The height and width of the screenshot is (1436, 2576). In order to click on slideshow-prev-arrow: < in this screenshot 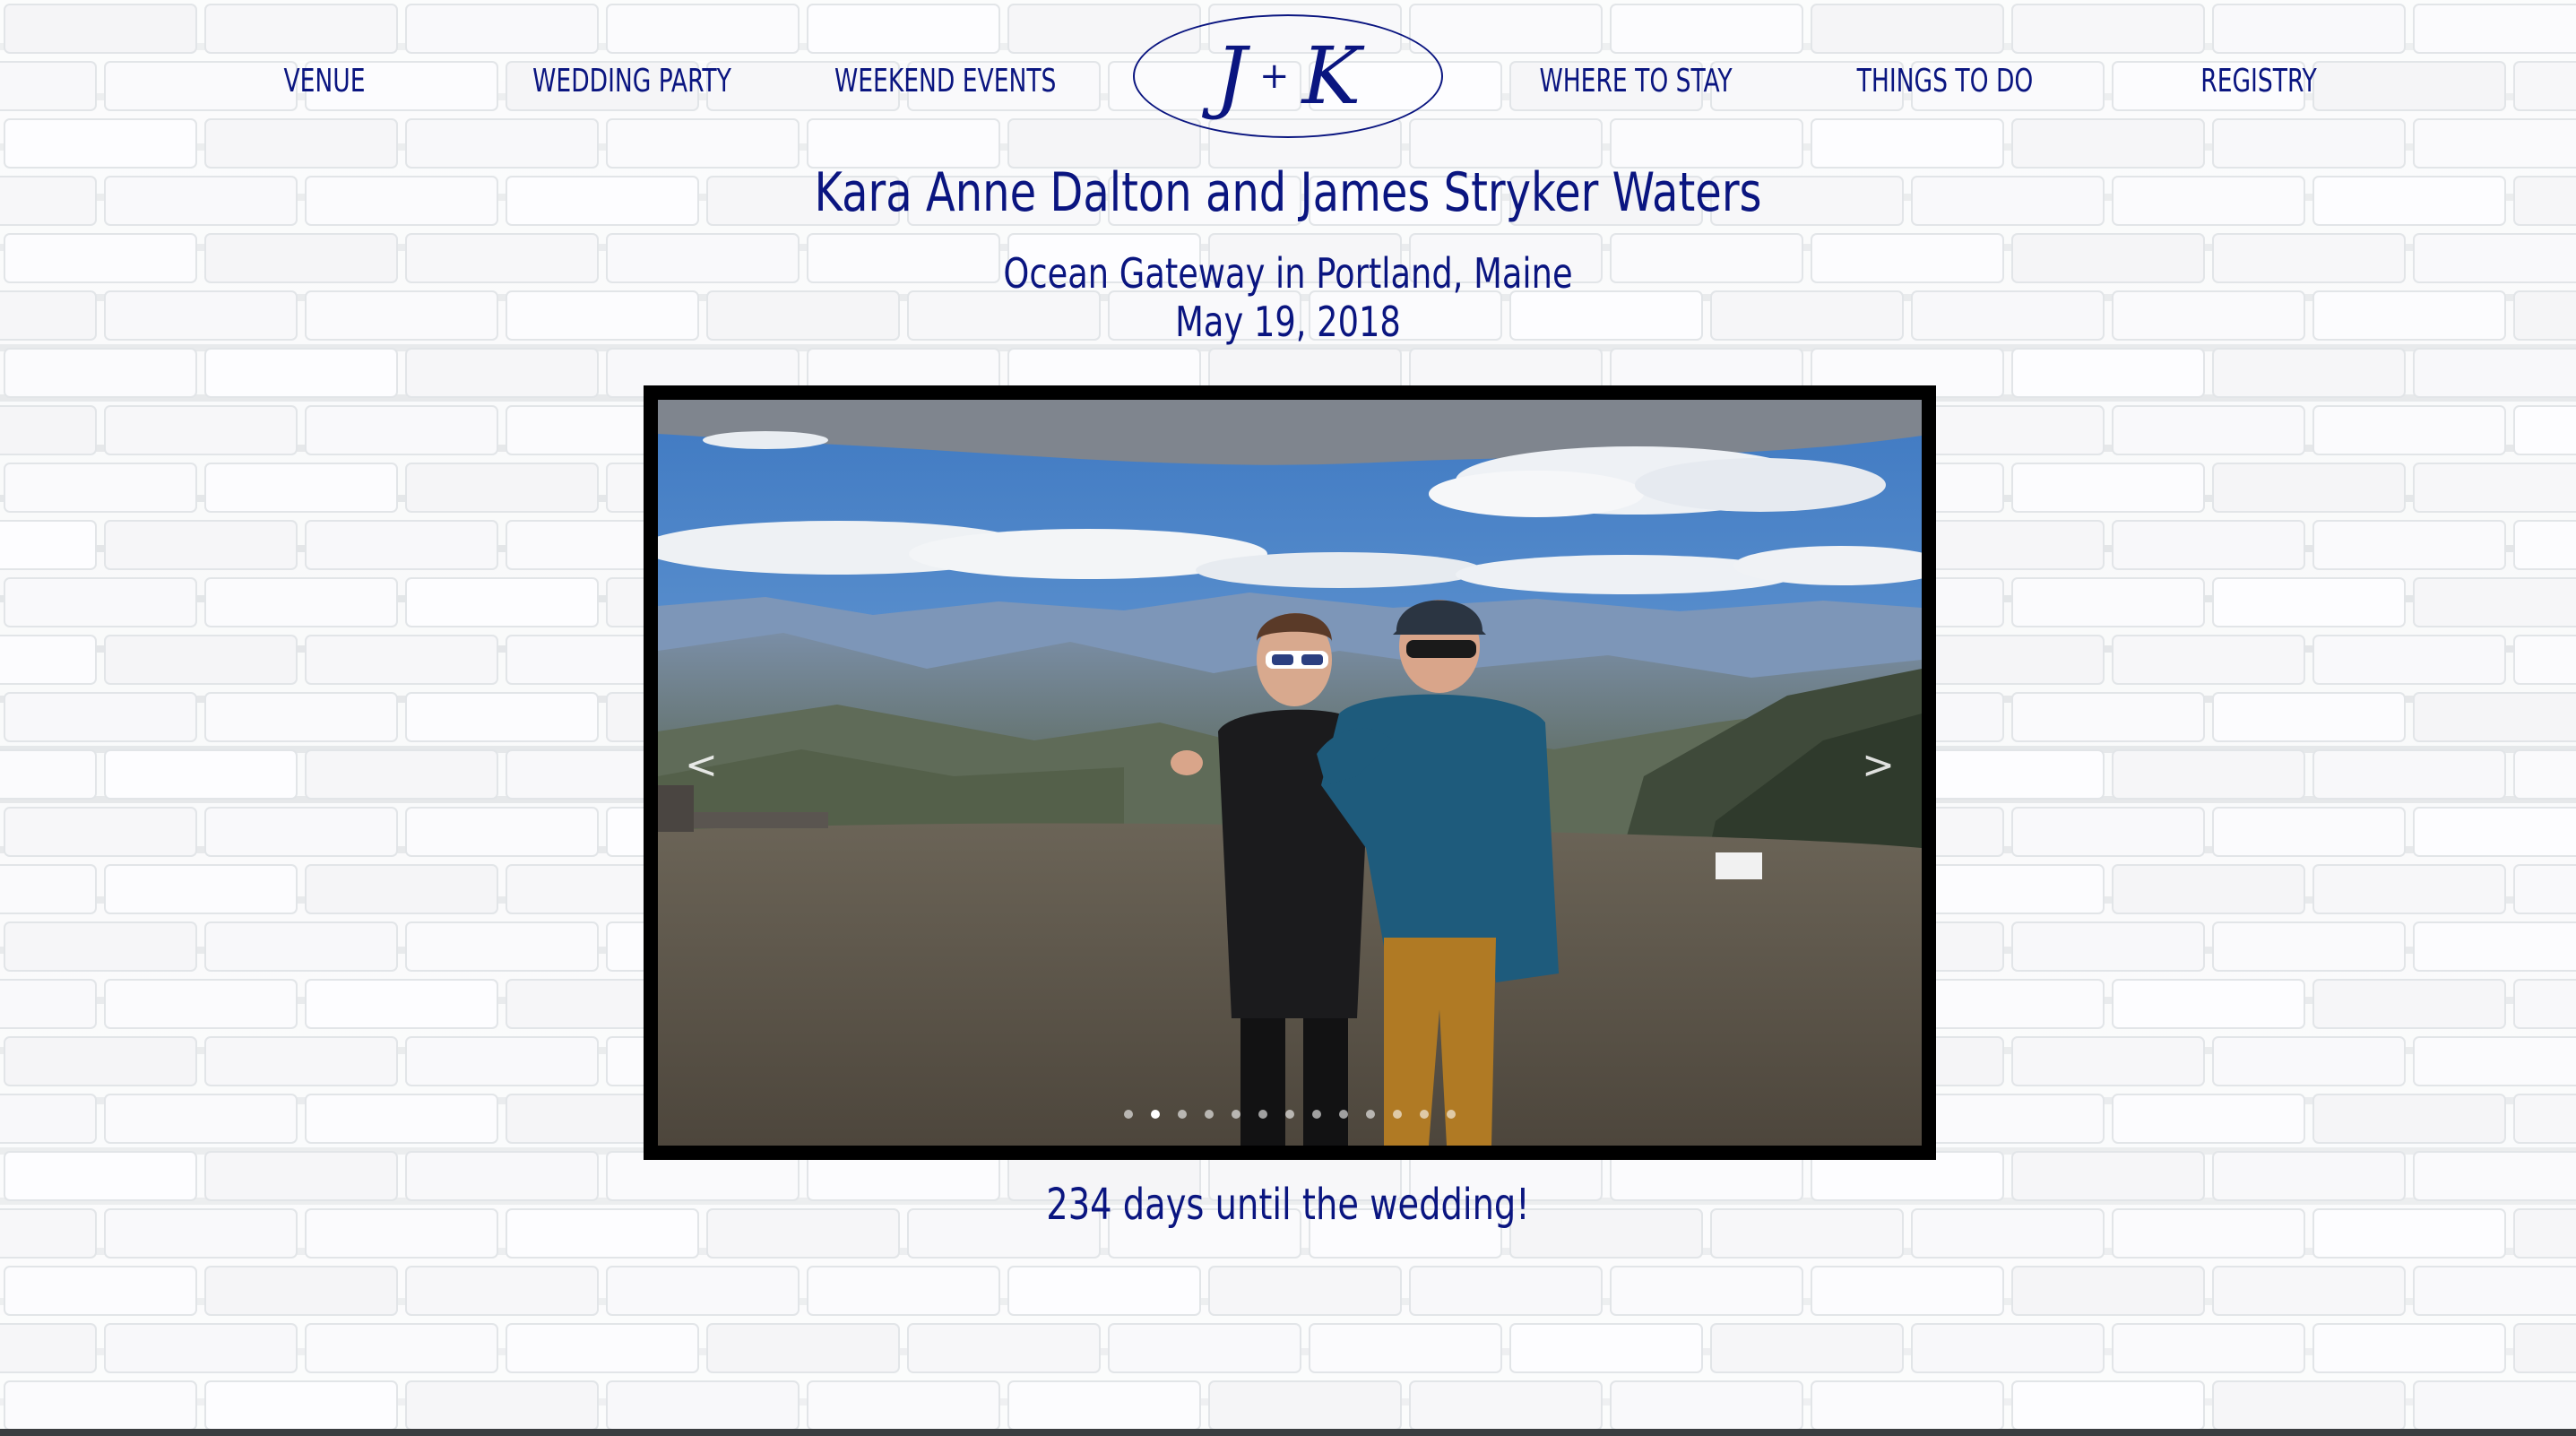, I will do `click(701, 765)`.